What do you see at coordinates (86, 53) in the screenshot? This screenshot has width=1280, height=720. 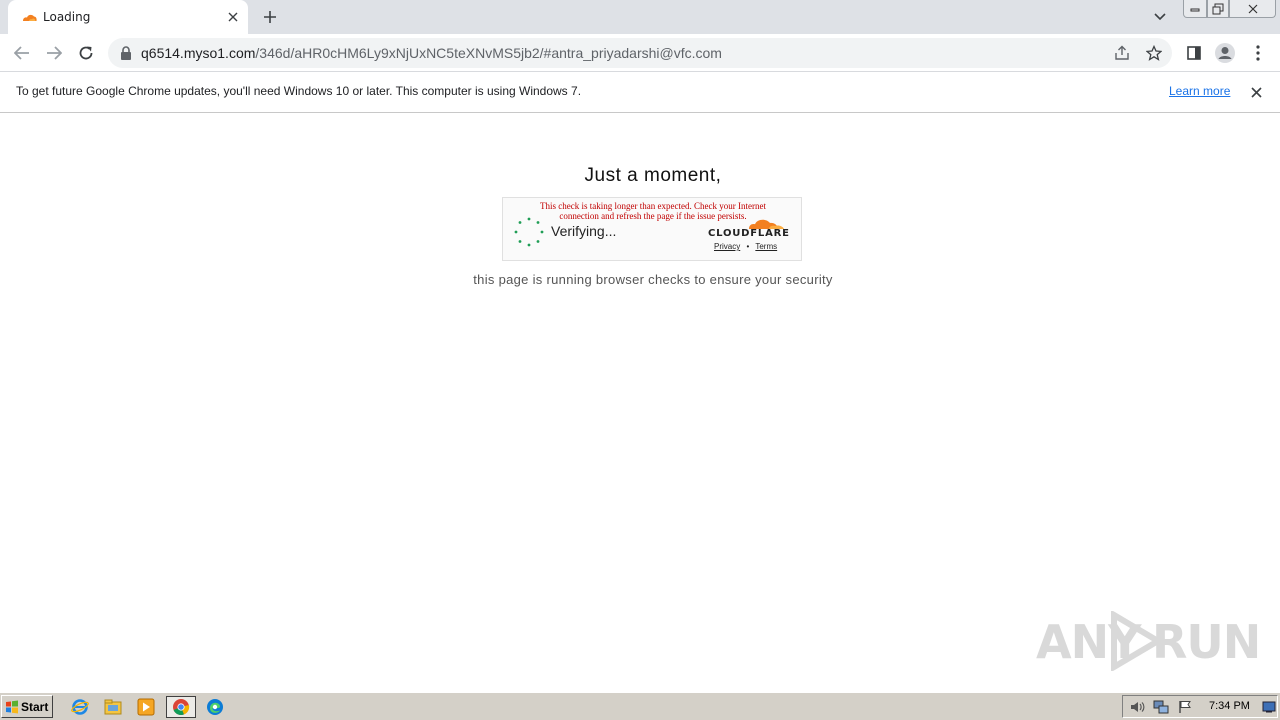 I see `reload-icon` at bounding box center [86, 53].